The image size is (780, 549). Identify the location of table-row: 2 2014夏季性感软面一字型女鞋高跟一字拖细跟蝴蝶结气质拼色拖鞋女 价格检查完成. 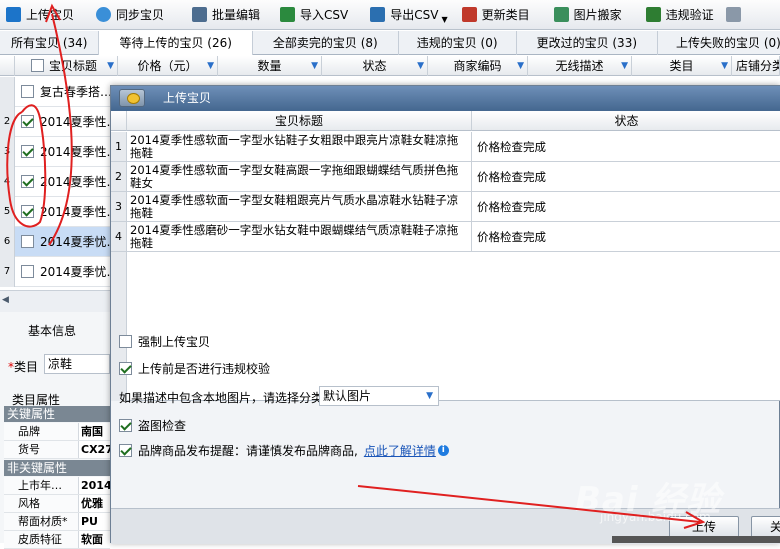
(445, 177).